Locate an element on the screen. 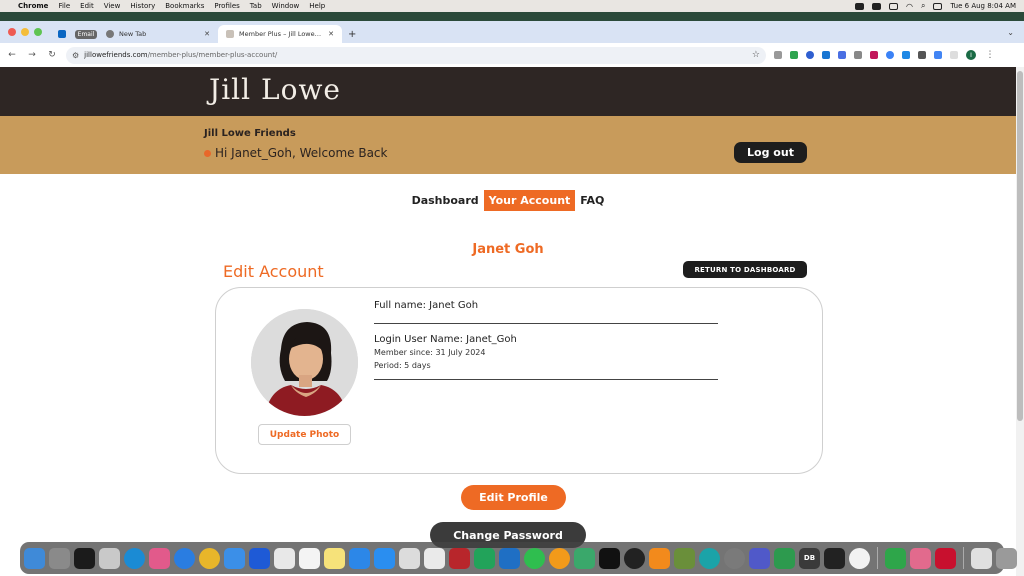 The image size is (1024, 576). nav-dashboard: Dashboard is located at coordinates (445, 200).